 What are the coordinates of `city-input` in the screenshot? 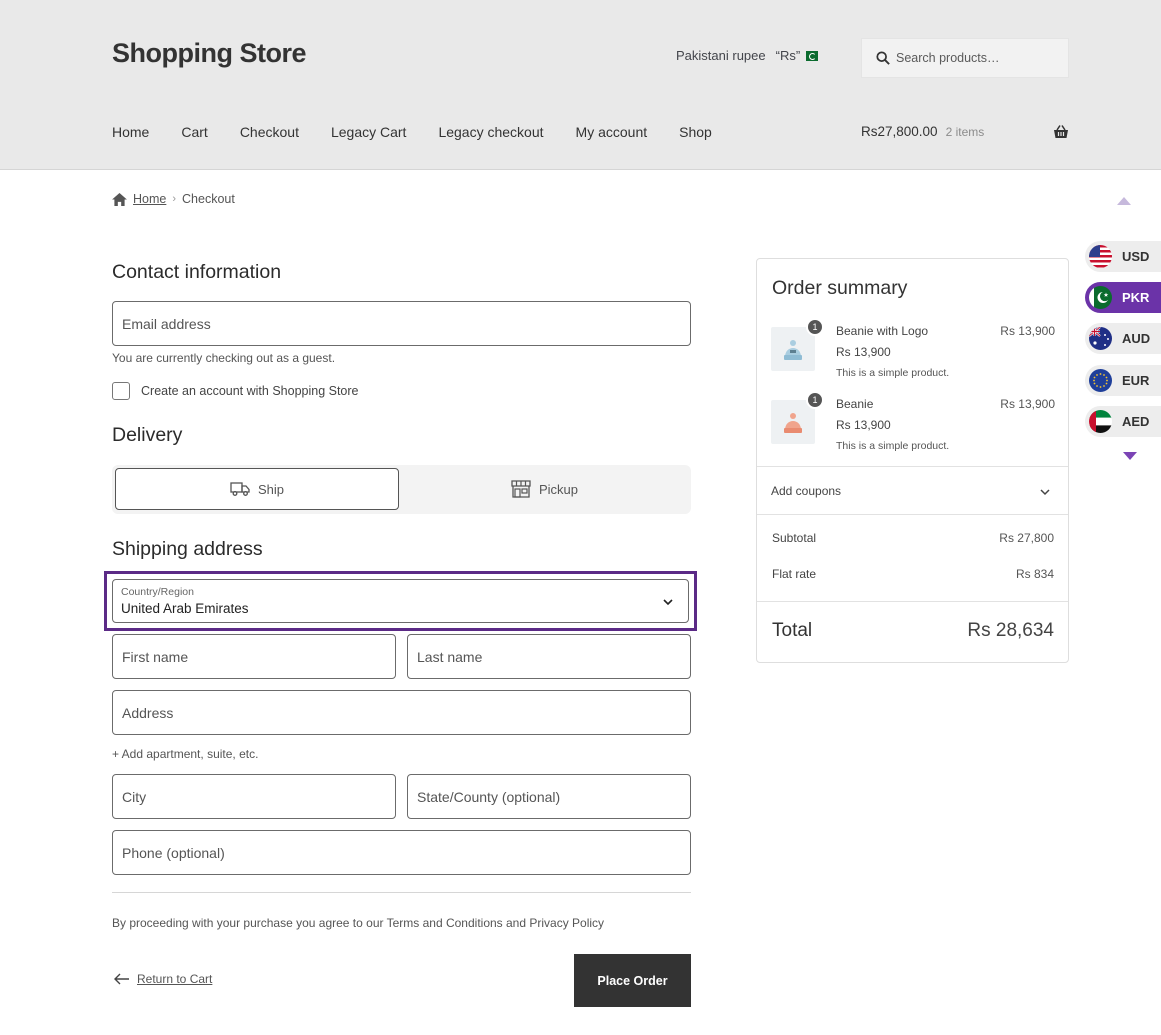 It's located at (254, 796).